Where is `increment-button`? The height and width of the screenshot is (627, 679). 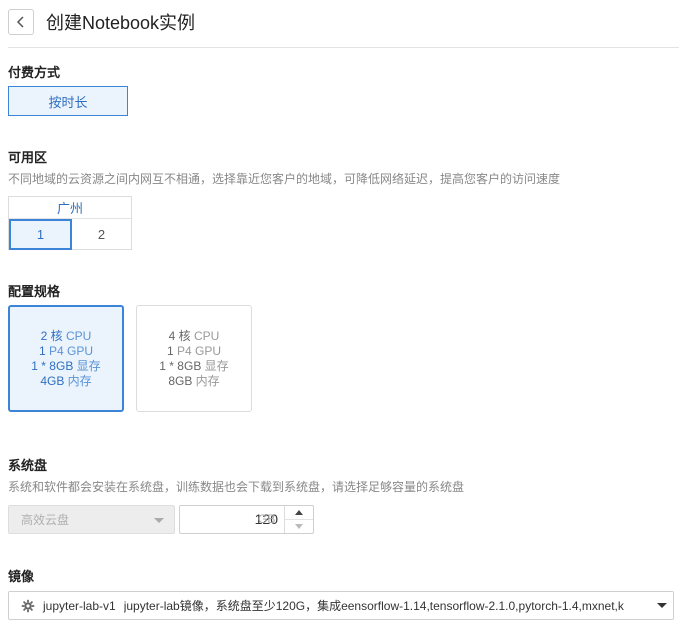
increment-button is located at coordinates (299, 513).